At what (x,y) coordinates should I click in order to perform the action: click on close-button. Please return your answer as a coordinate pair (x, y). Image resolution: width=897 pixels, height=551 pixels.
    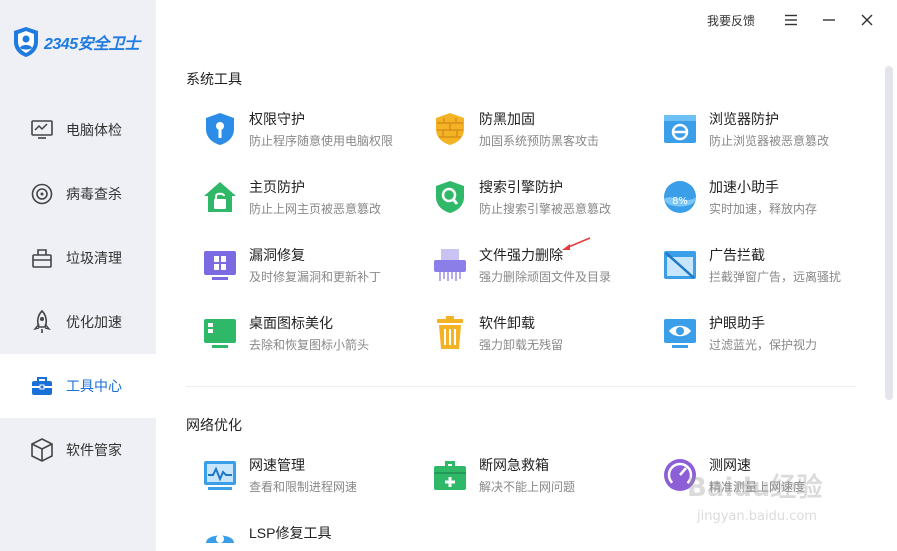
    Looking at the image, I should click on (867, 20).